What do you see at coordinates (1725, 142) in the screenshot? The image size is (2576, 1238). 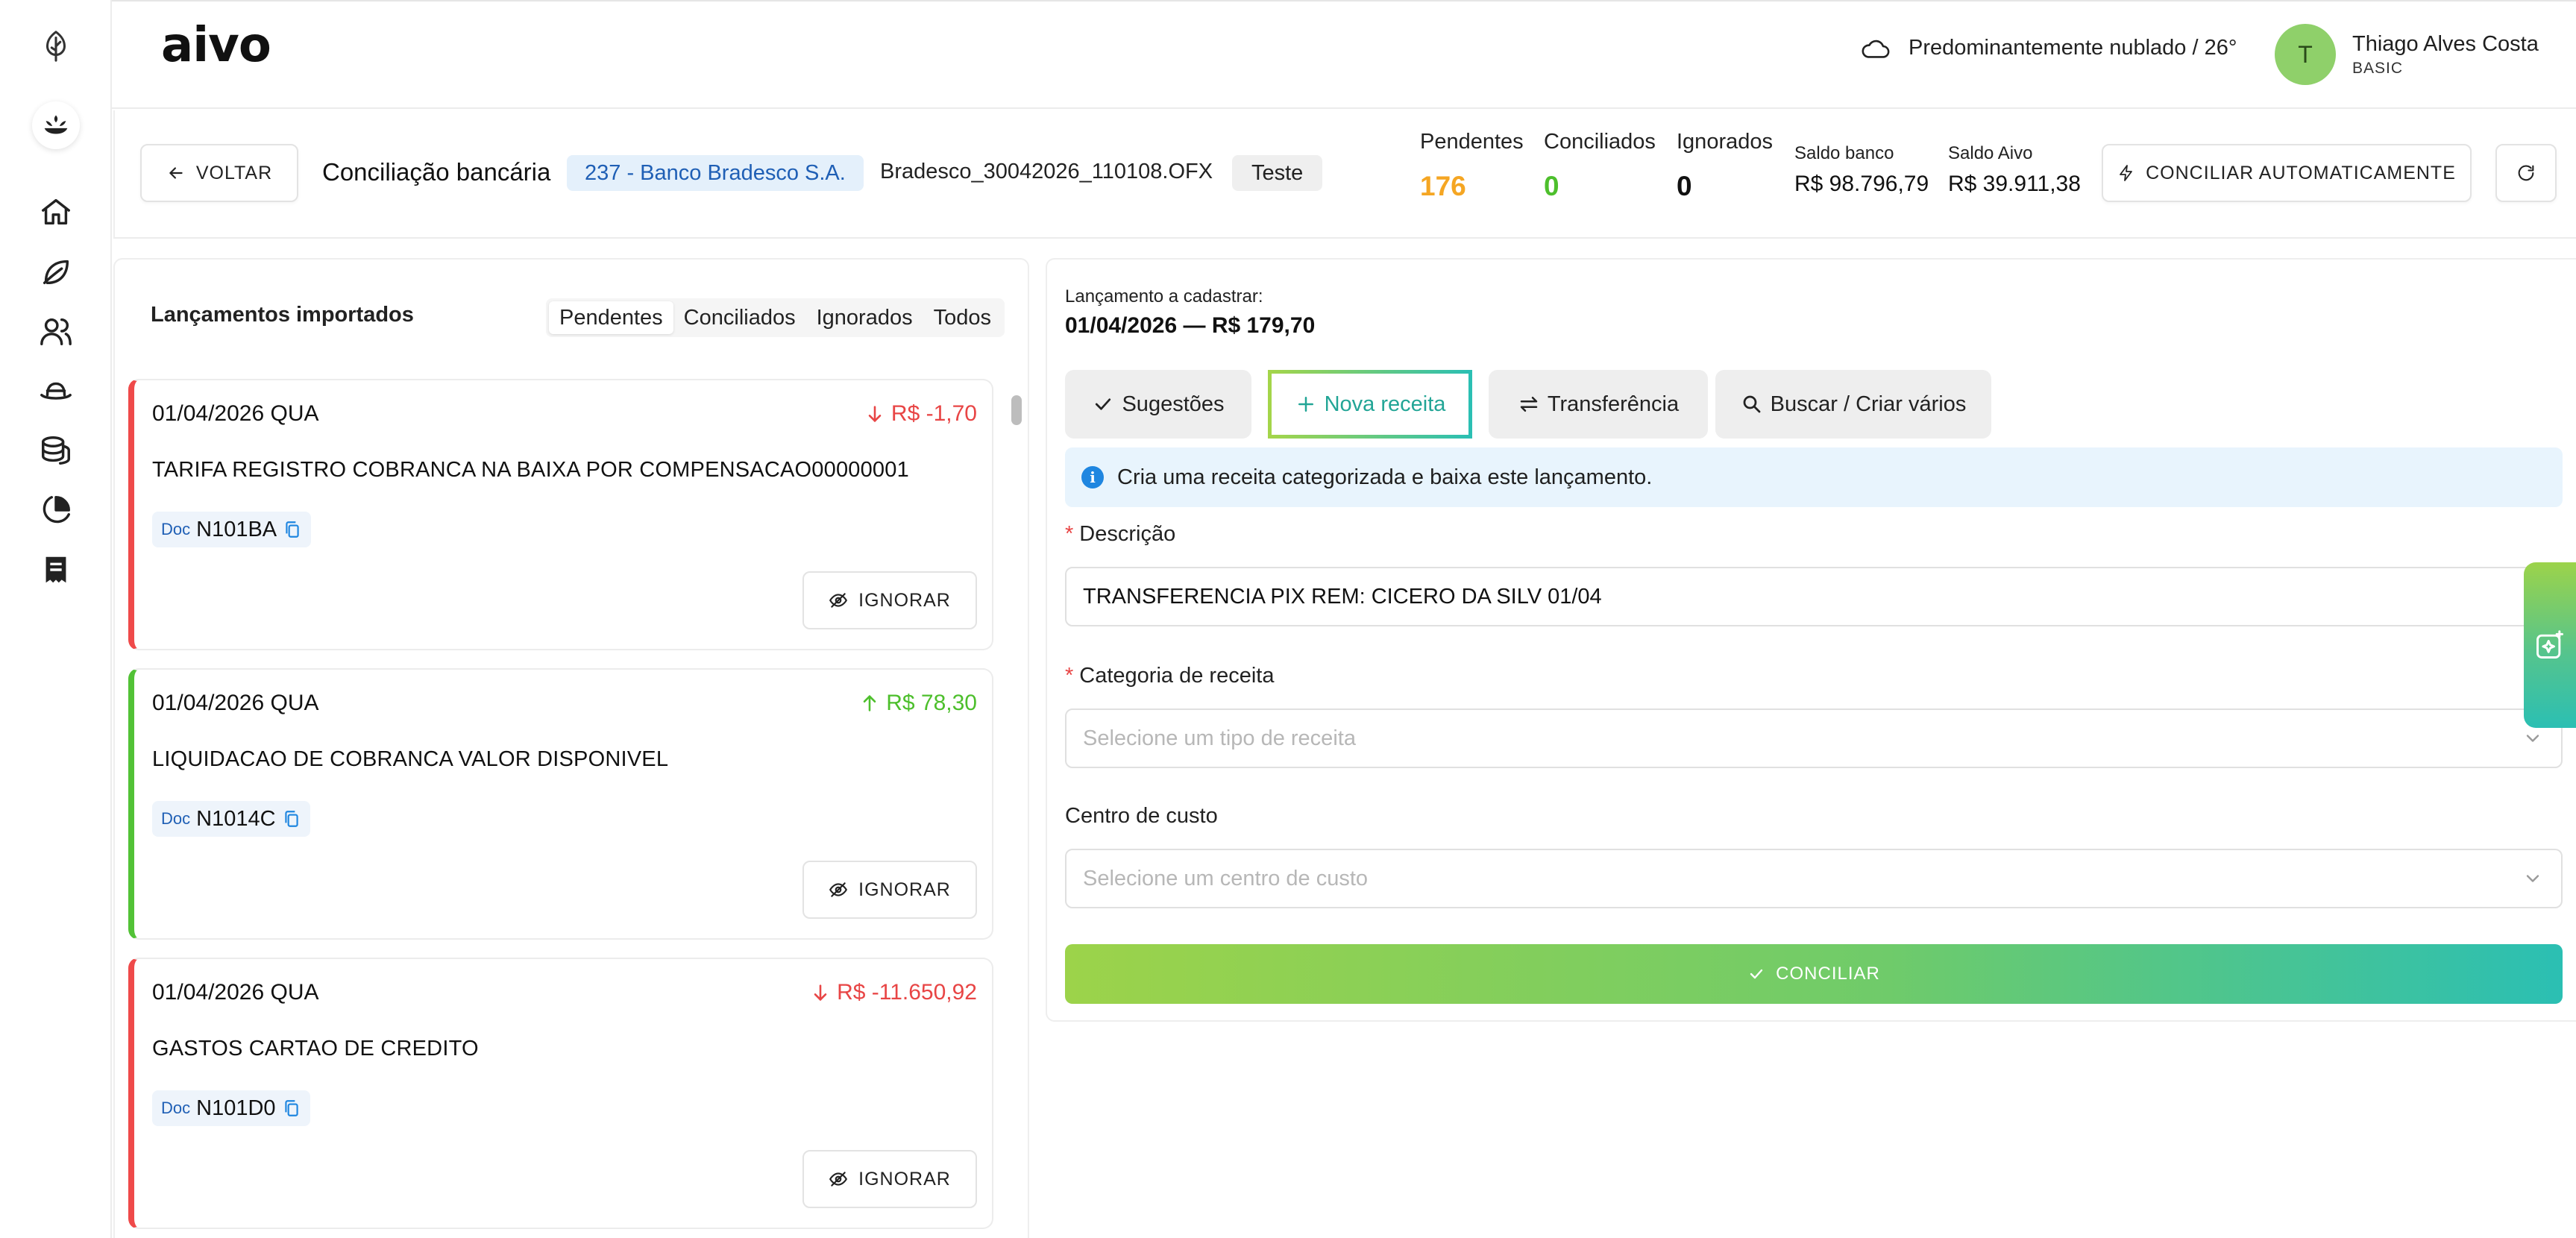 I see `stat-ignored-label: Ignorados` at bounding box center [1725, 142].